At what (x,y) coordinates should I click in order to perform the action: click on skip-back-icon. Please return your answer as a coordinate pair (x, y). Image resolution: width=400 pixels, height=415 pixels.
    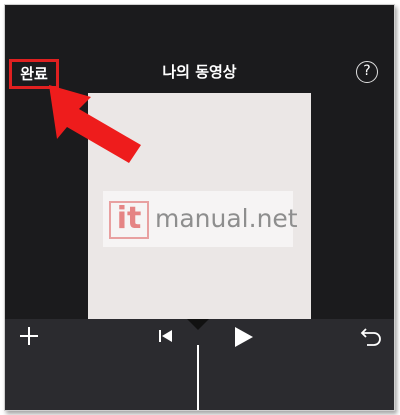
    Looking at the image, I should click on (166, 336).